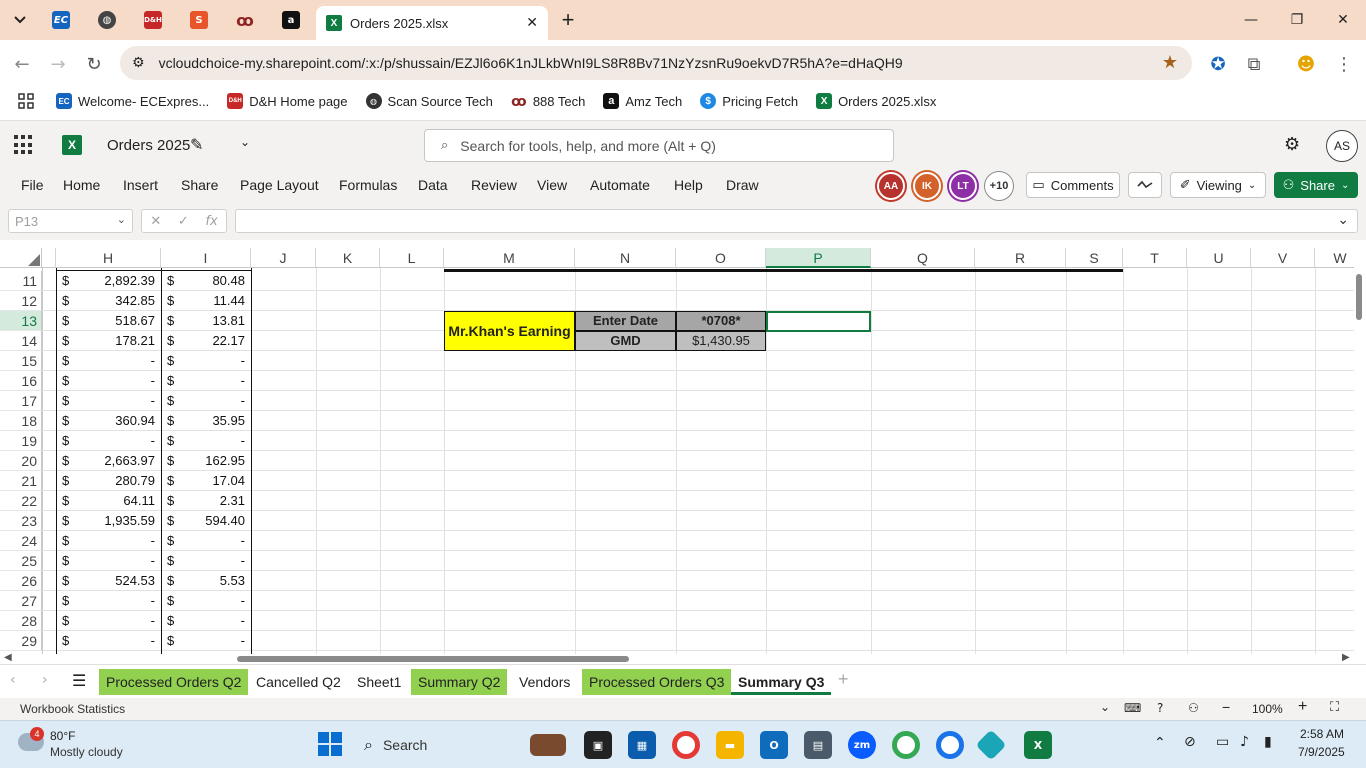  Describe the element at coordinates (245, 142) in the screenshot. I see `title-dropdown-icon: ⌄` at that location.